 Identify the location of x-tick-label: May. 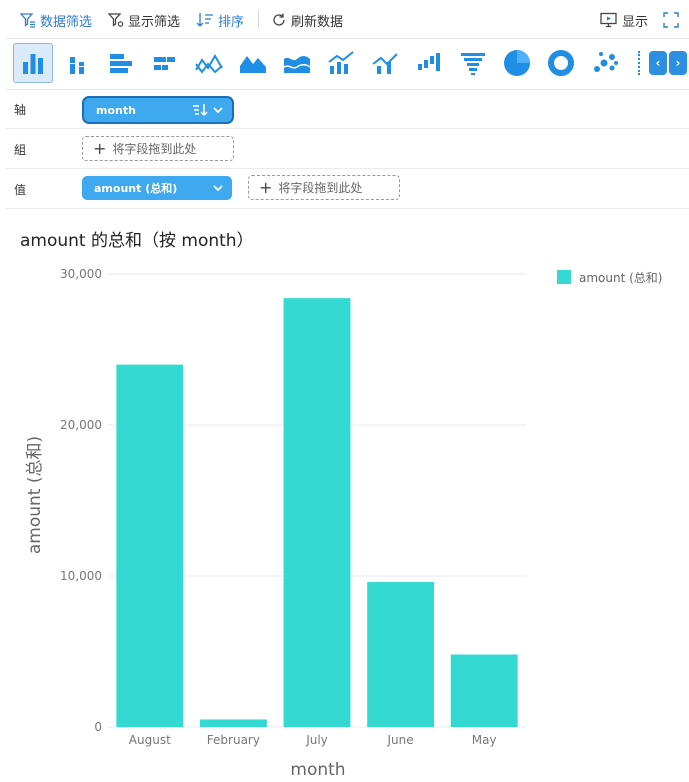
(484, 740).